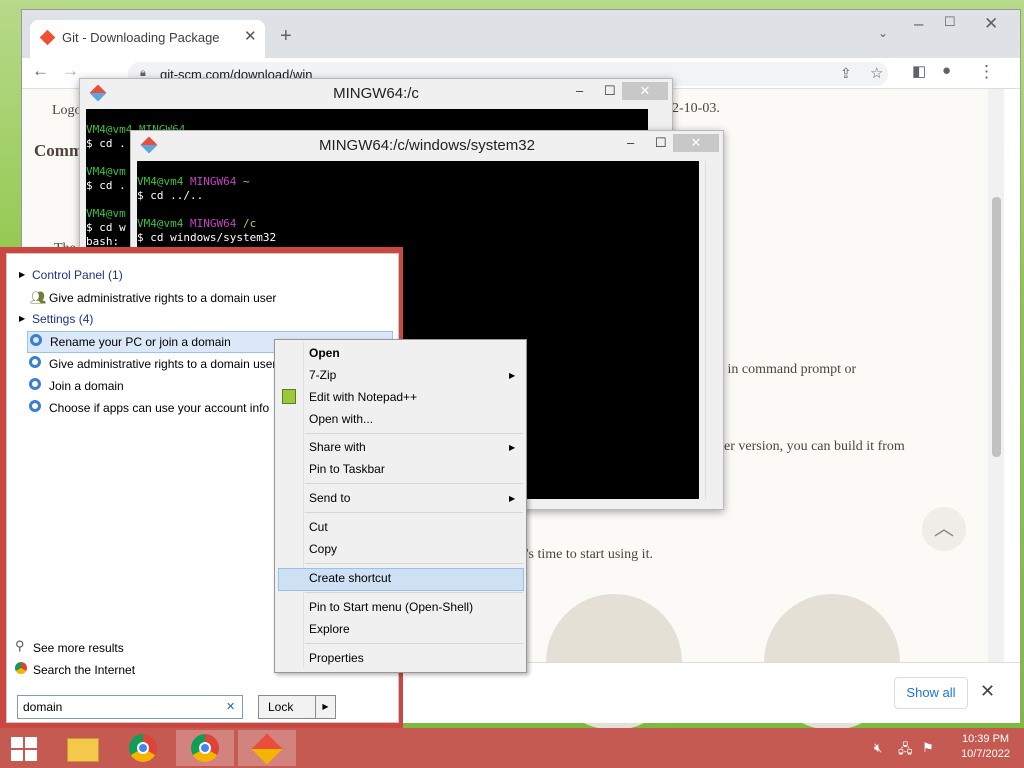  I want to click on prompt-user: VM4@vm4, so click(160, 223).